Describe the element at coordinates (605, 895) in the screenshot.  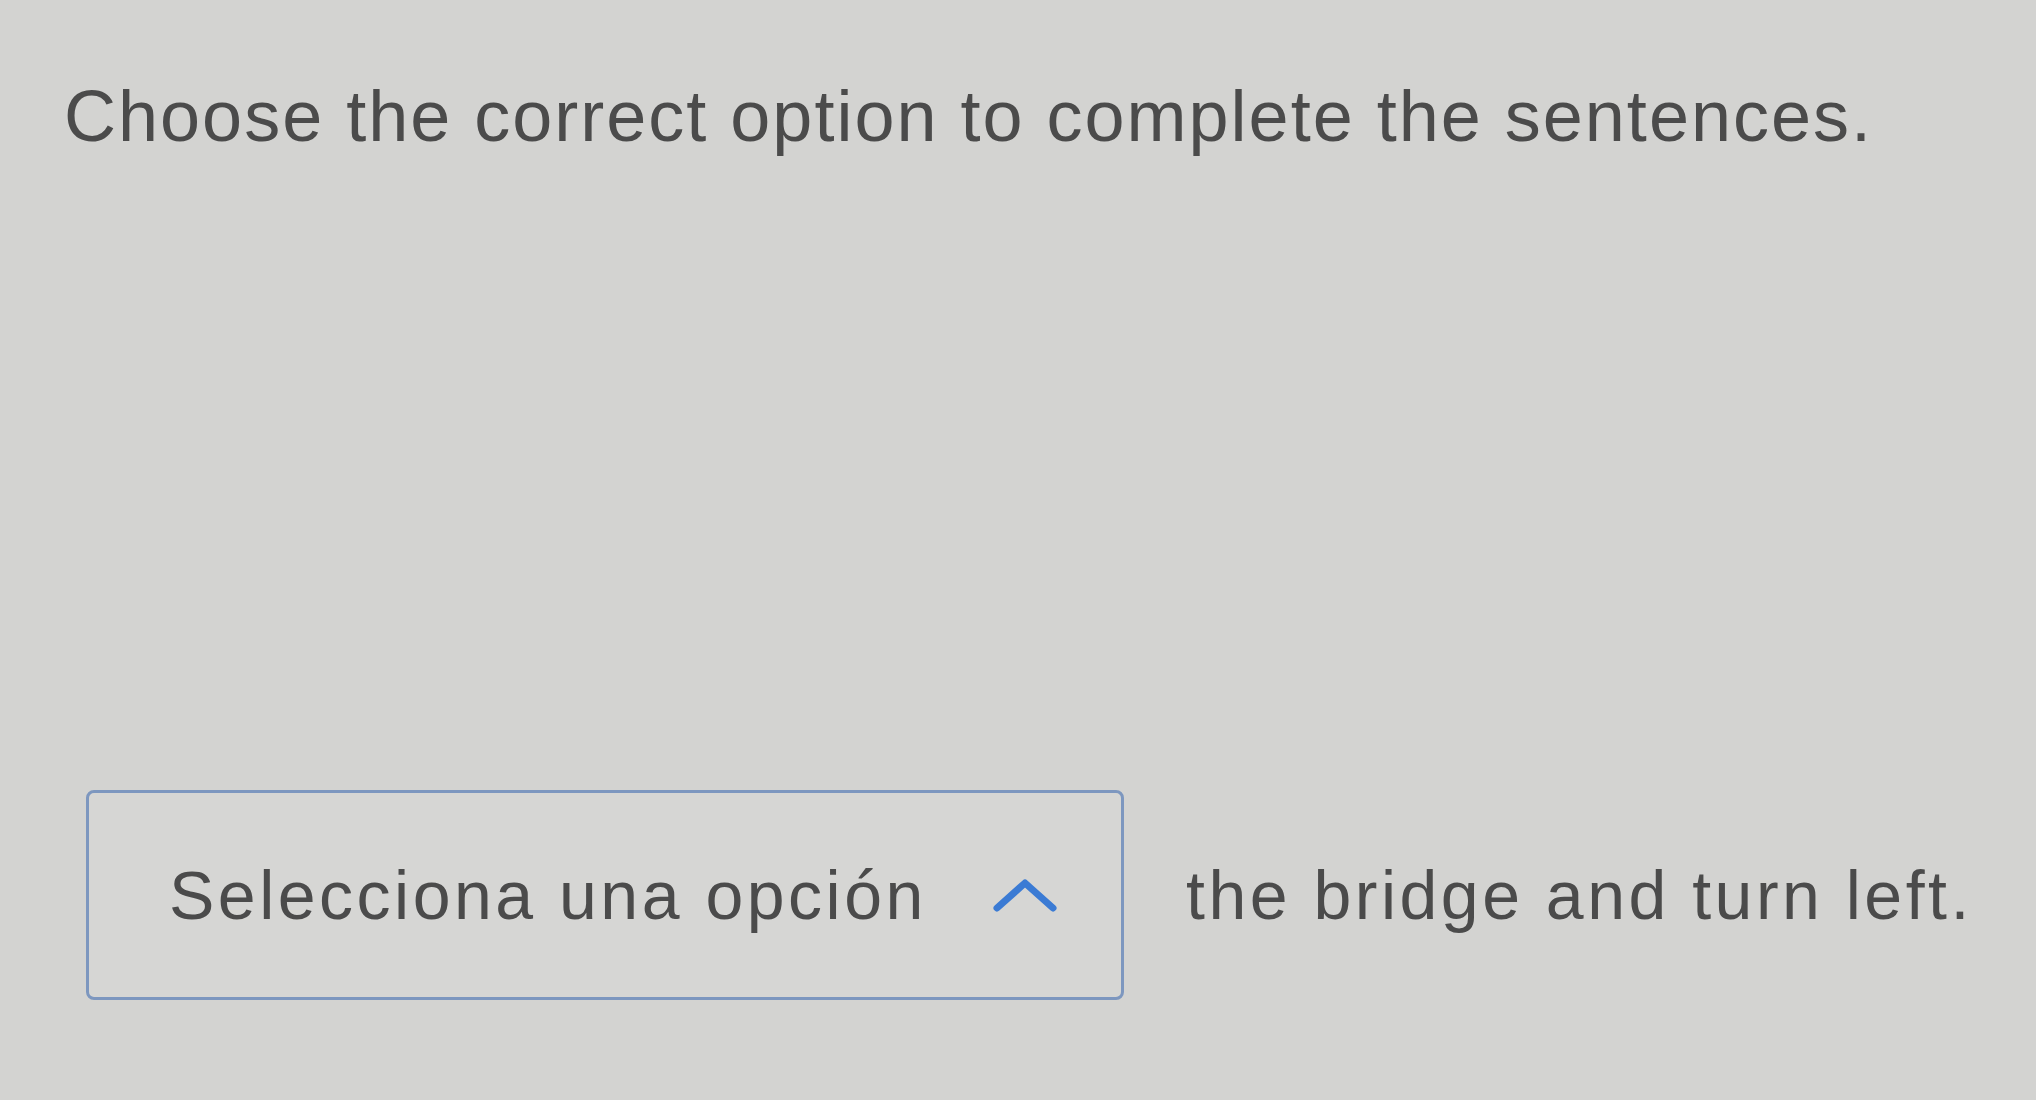
I see `option-dropdown: Selecciona una opción` at that location.